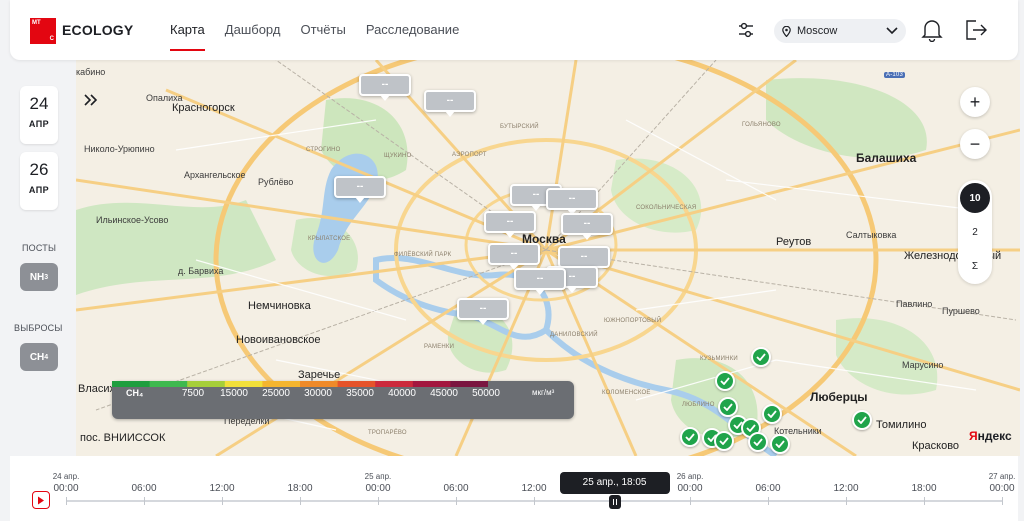 The width and height of the screenshot is (1024, 521). I want to click on map-label-kabino: кабино, so click(91, 72).